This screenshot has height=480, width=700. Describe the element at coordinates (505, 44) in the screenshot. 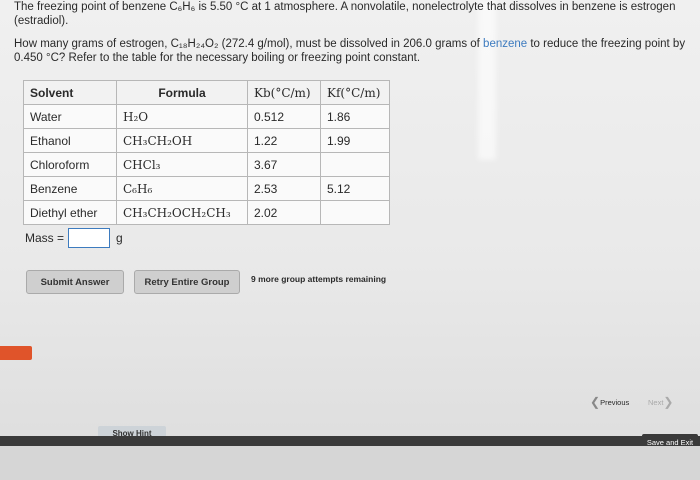

I see `benzene-highlight: benzene` at that location.